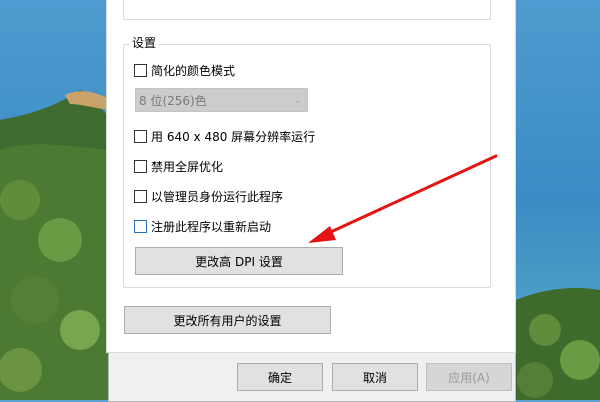  Describe the element at coordinates (173, 100) in the screenshot. I see `color-depth-value: 8 位(256)色` at that location.